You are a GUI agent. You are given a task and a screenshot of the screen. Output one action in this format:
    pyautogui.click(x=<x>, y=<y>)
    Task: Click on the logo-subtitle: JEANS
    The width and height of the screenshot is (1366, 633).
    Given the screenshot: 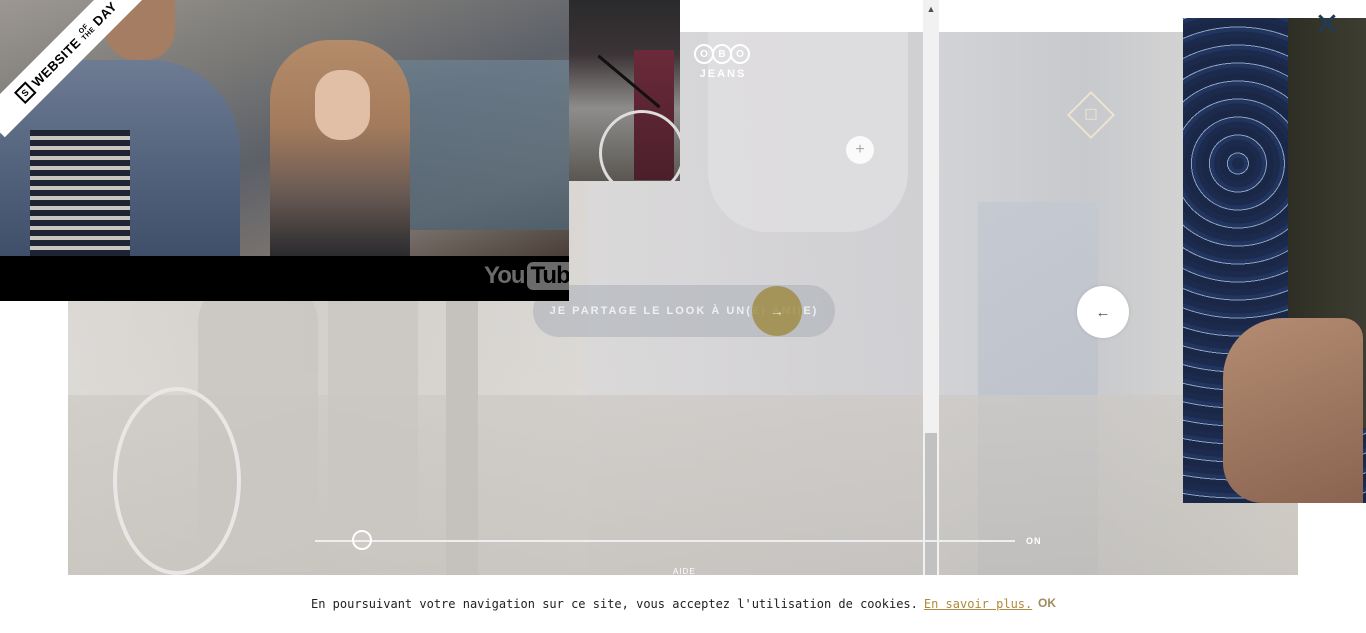 What is the action you would take?
    pyautogui.click(x=723, y=74)
    